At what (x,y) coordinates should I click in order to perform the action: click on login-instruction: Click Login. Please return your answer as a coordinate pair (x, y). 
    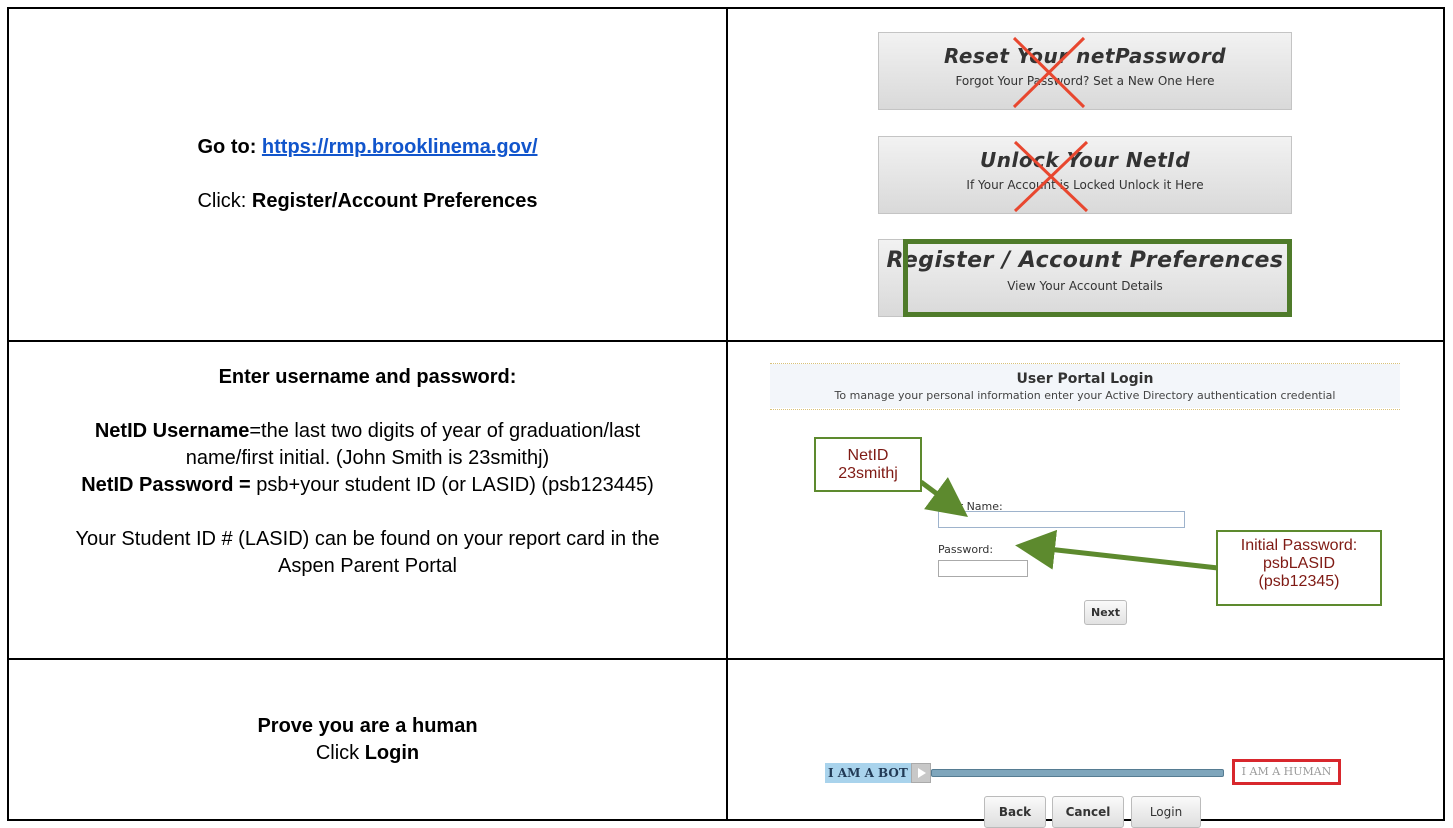
    Looking at the image, I should click on (367, 753).